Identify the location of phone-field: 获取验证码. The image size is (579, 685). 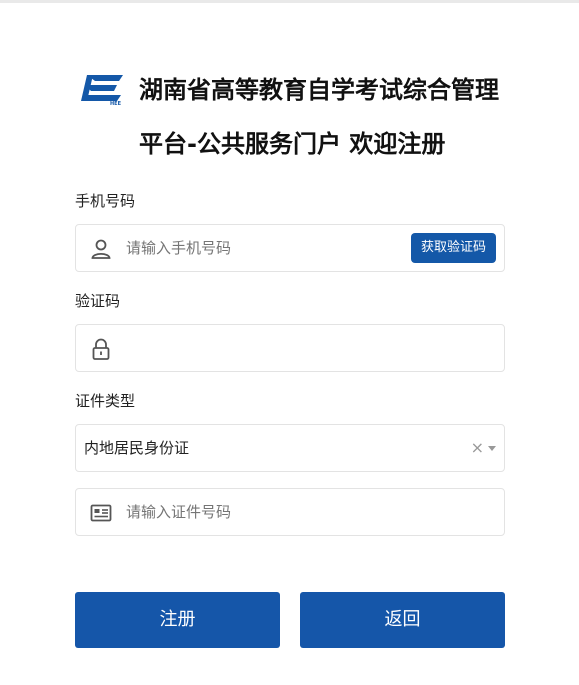
(290, 248).